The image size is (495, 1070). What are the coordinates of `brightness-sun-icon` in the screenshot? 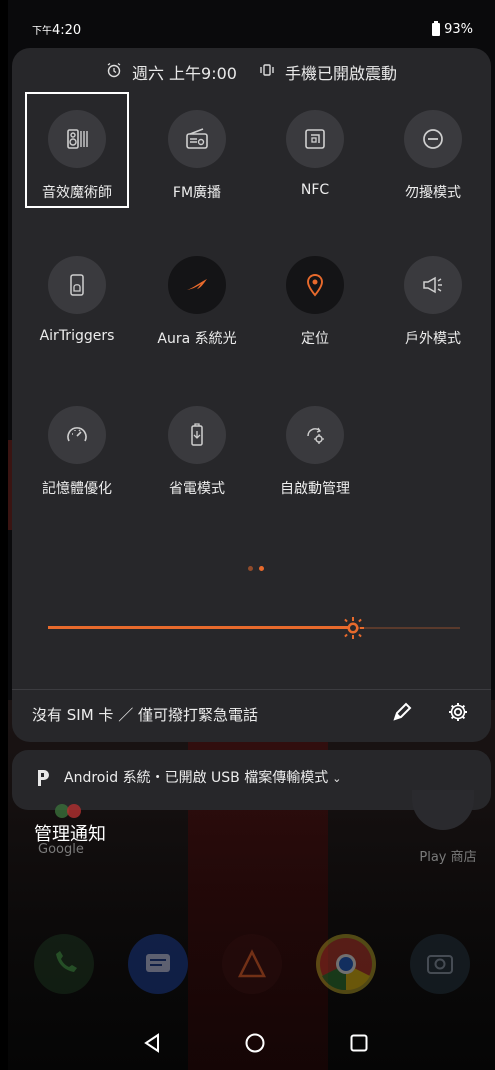 It's located at (353, 628).